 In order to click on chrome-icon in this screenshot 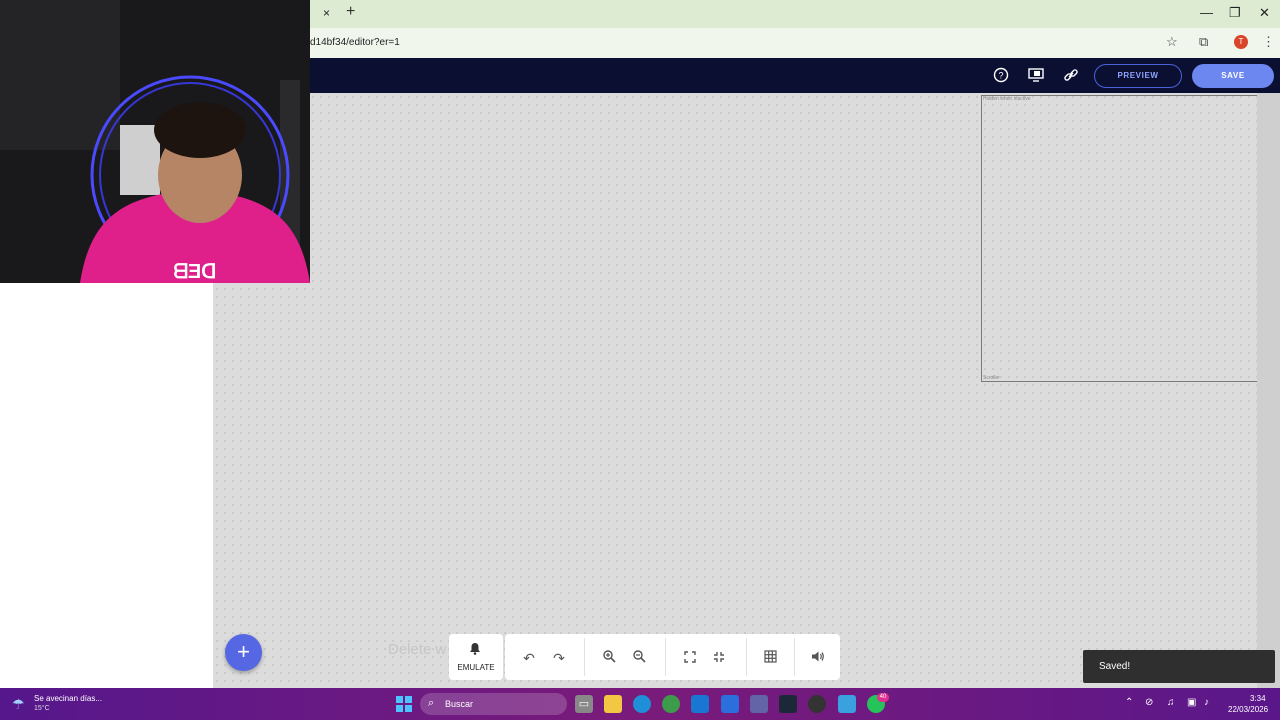, I will do `click(671, 704)`.